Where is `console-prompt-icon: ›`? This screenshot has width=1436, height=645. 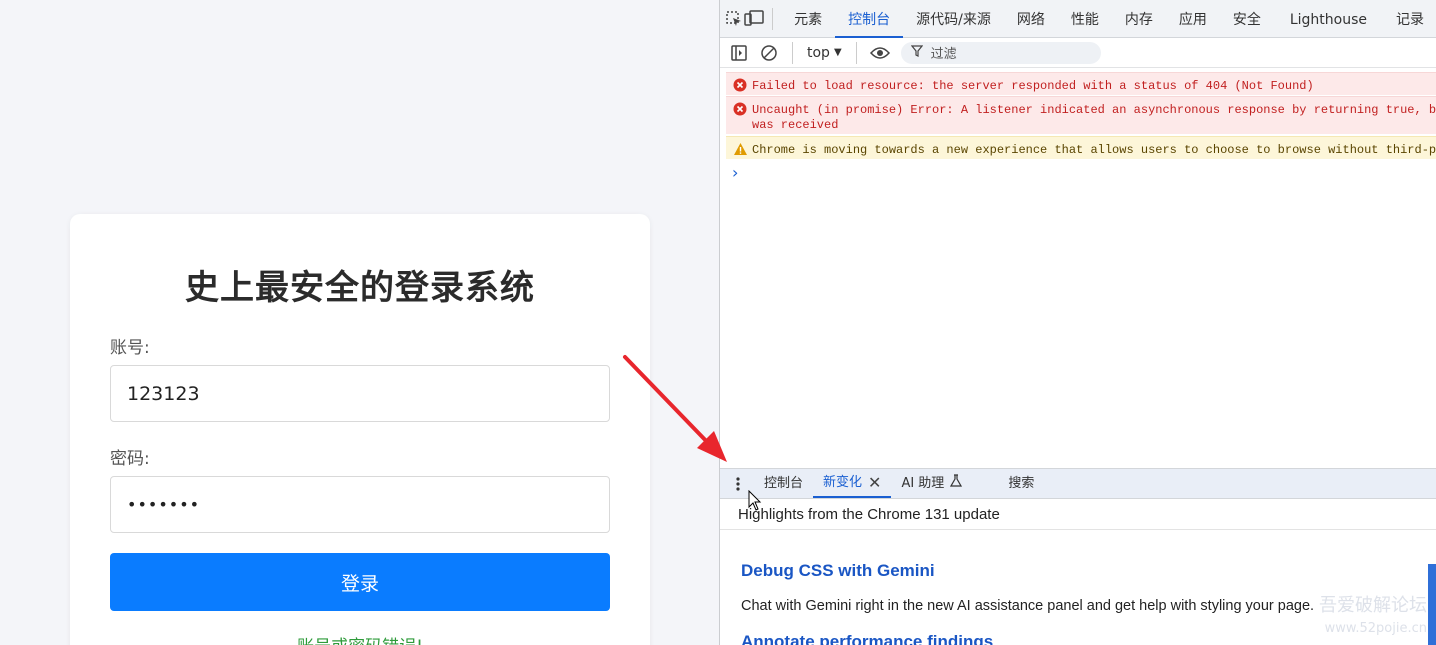
console-prompt-icon: › is located at coordinates (735, 172).